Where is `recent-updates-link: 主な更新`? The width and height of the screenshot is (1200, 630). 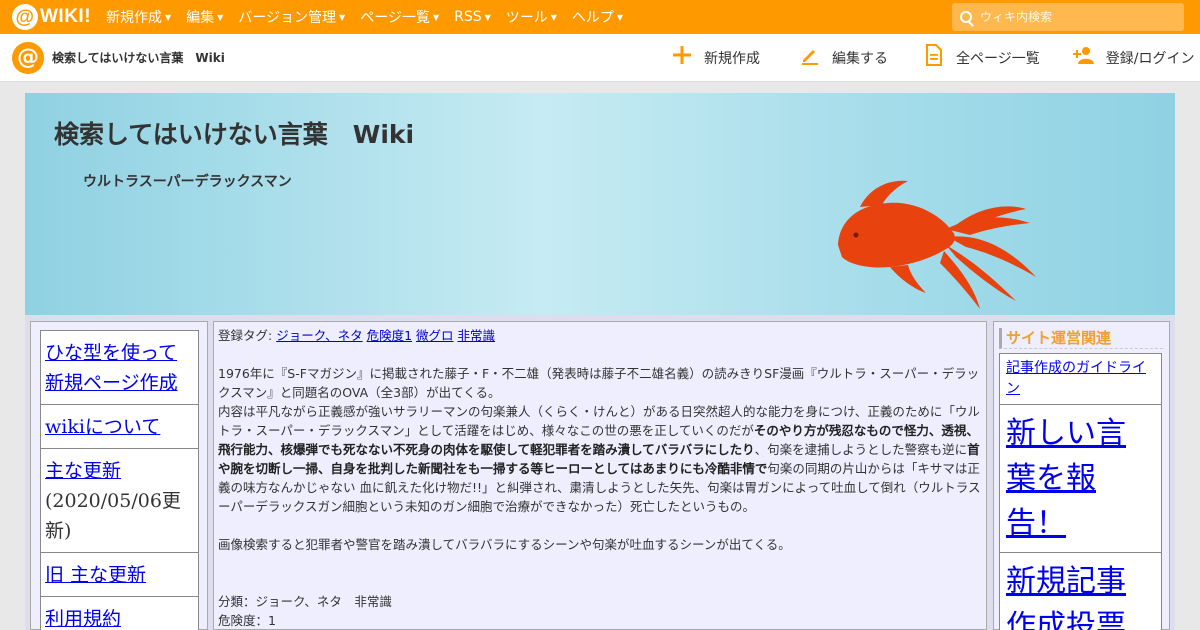
recent-updates-link: 主な更新 is located at coordinates (83, 471).